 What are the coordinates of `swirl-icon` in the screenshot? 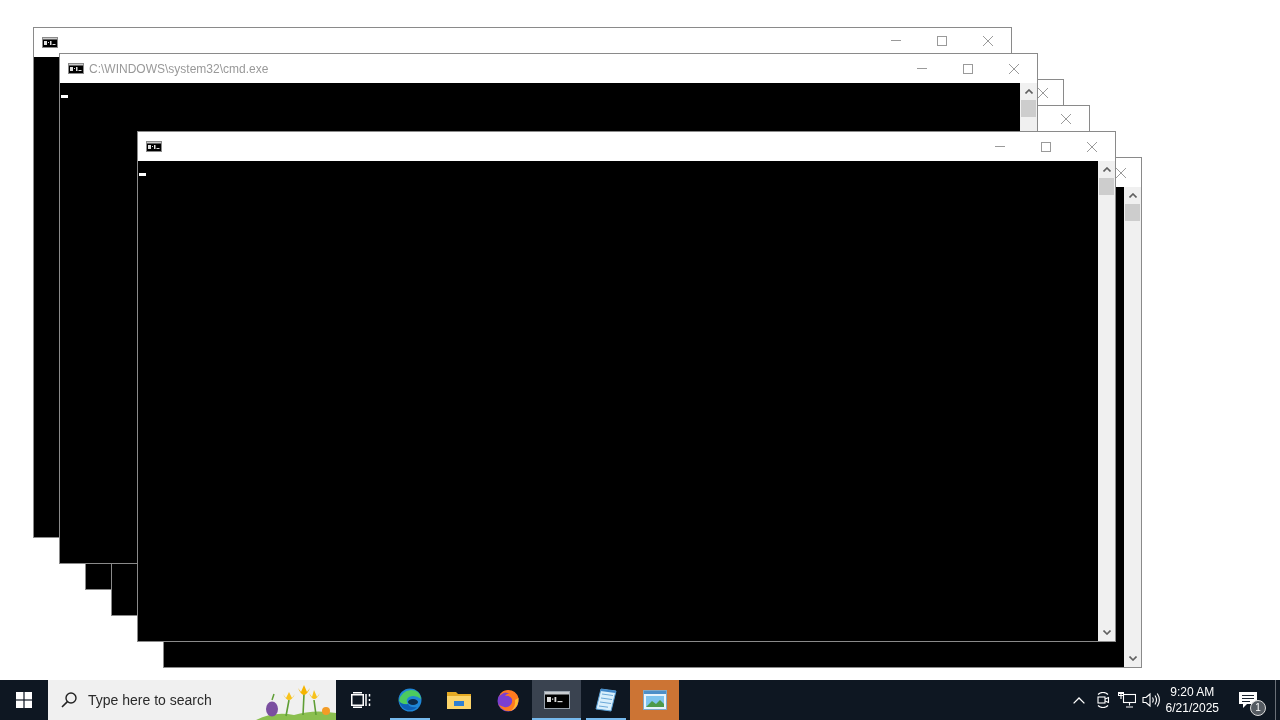 It's located at (409, 700).